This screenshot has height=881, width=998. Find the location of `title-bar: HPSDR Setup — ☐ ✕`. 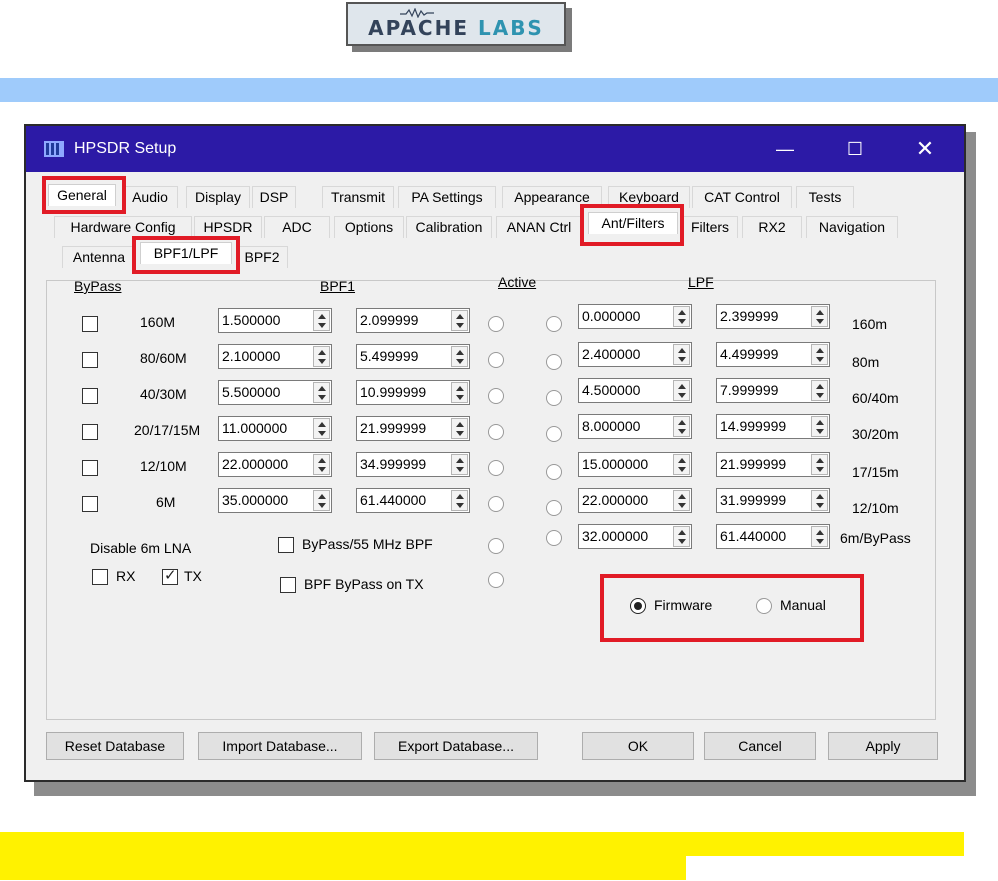

title-bar: HPSDR Setup — ☐ ✕ is located at coordinates (495, 149).